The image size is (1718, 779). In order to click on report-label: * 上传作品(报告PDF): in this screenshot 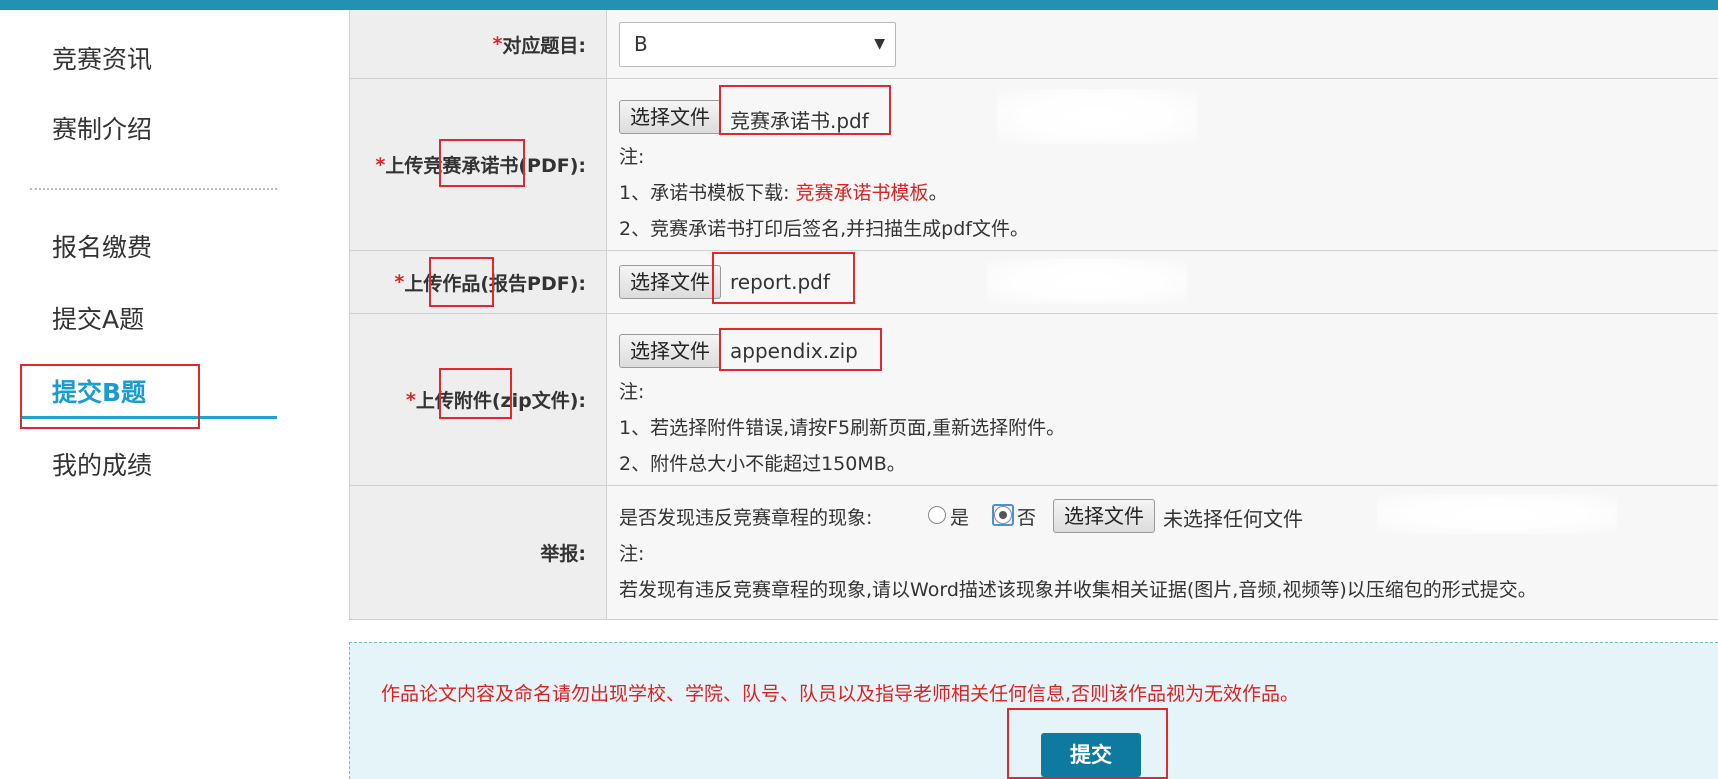, I will do `click(478, 282)`.